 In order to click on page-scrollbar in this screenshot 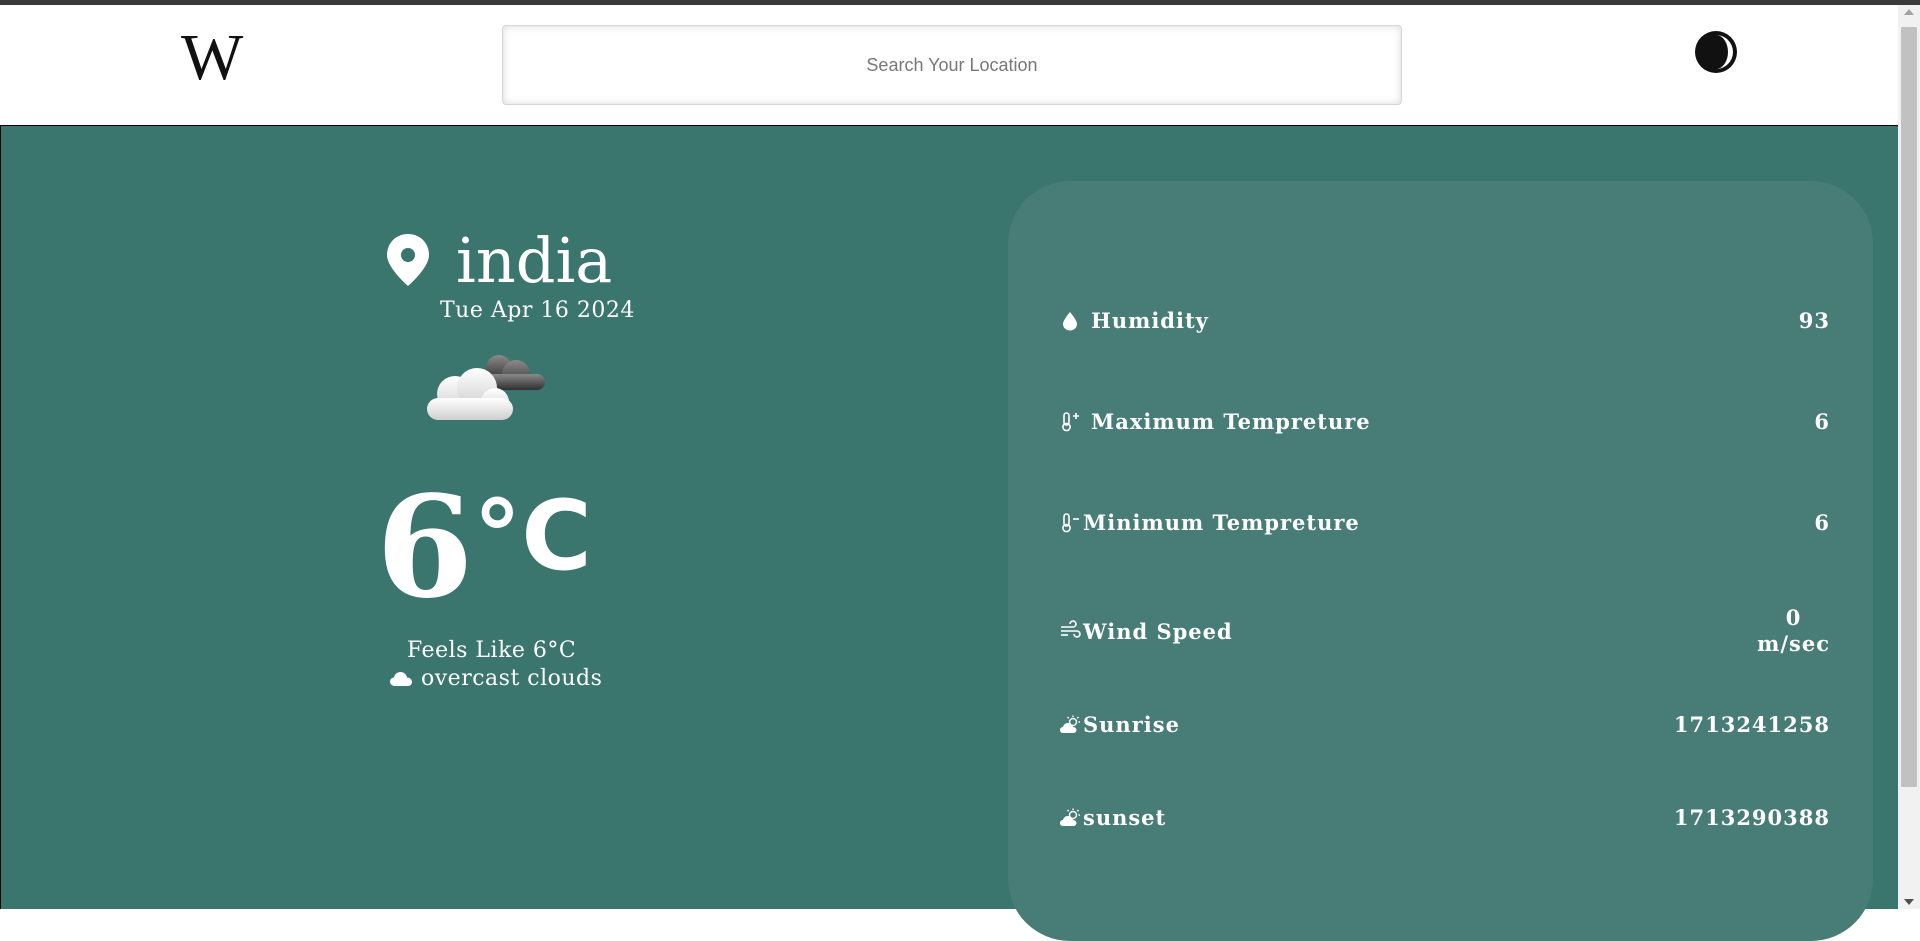, I will do `click(1909, 457)`.